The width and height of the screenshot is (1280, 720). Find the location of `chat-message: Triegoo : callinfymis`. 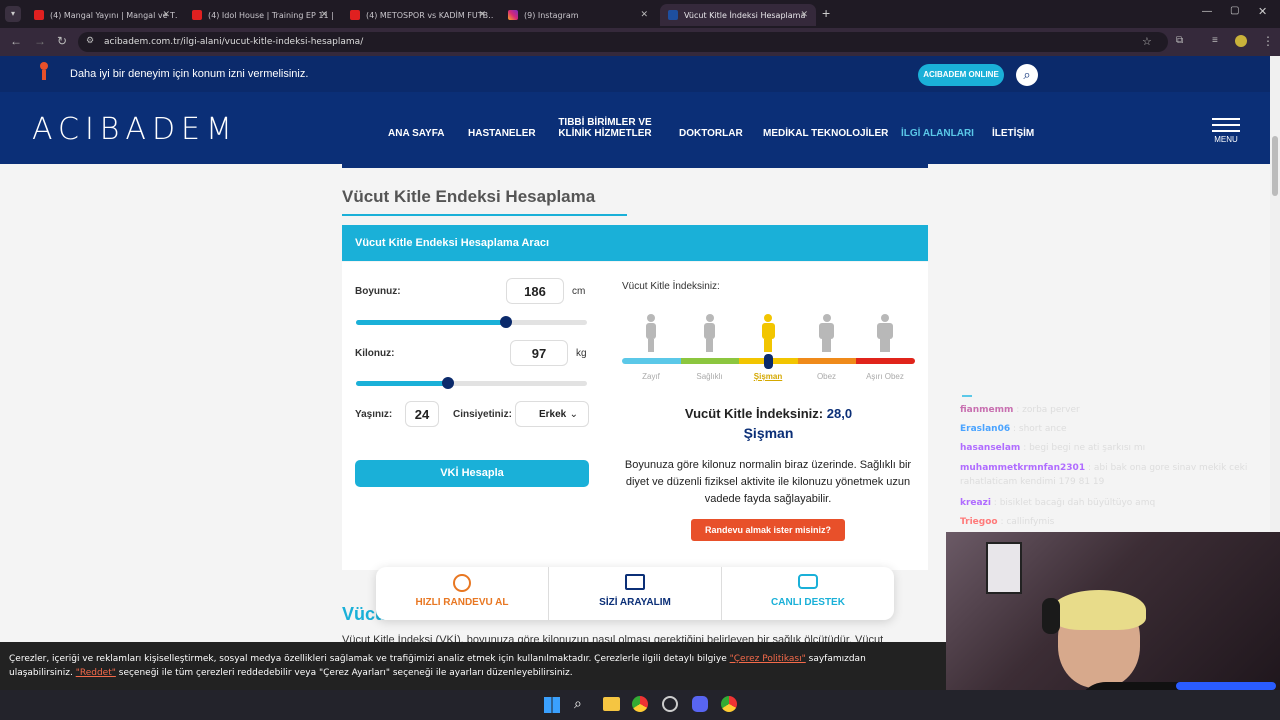

chat-message: Triegoo : callinfymis is located at coordinates (1007, 522).